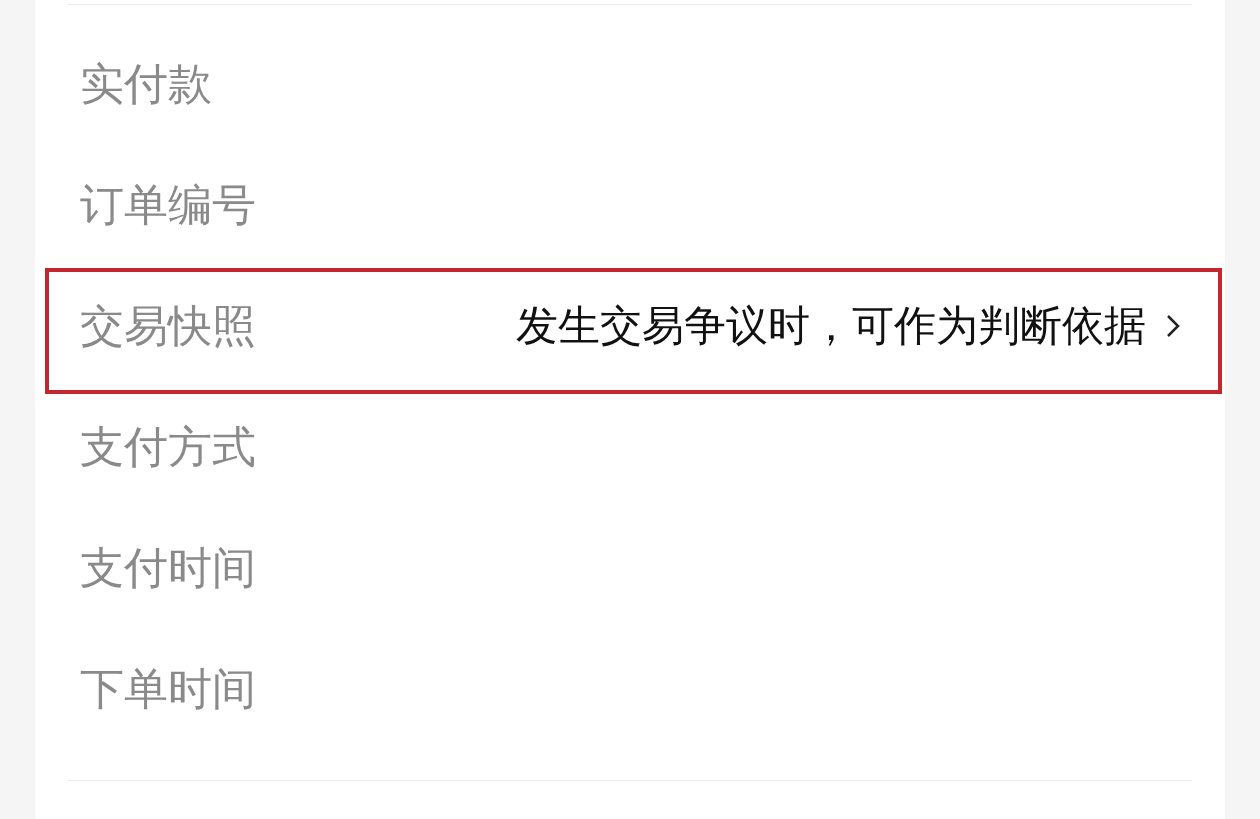  I want to click on row-label: 下单时间, so click(168, 688).